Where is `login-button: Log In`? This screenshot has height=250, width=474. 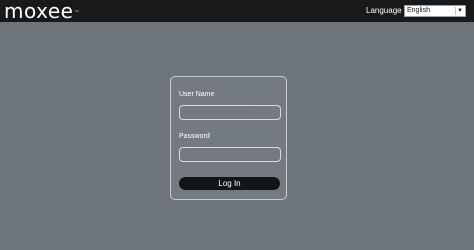
login-button: Log In is located at coordinates (229, 183).